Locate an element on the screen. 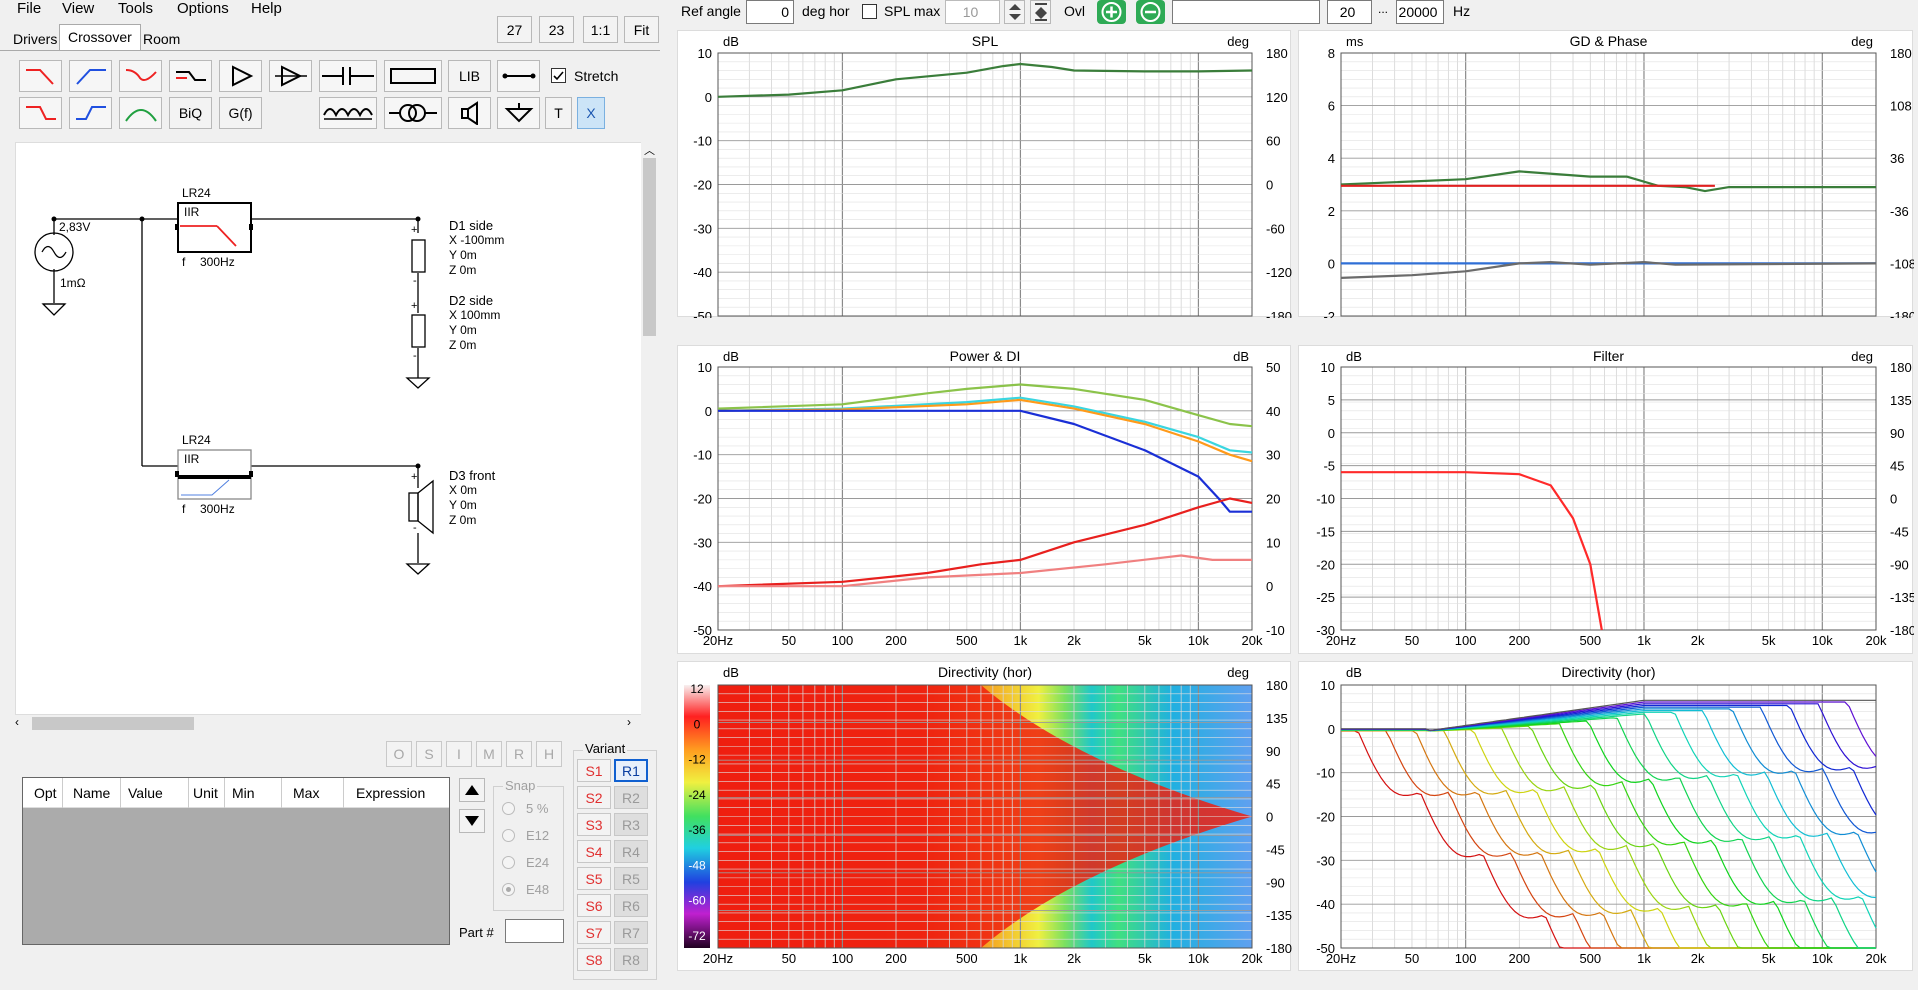 The image size is (1918, 990). overlay-remove-icon is located at coordinates (1150, 12).